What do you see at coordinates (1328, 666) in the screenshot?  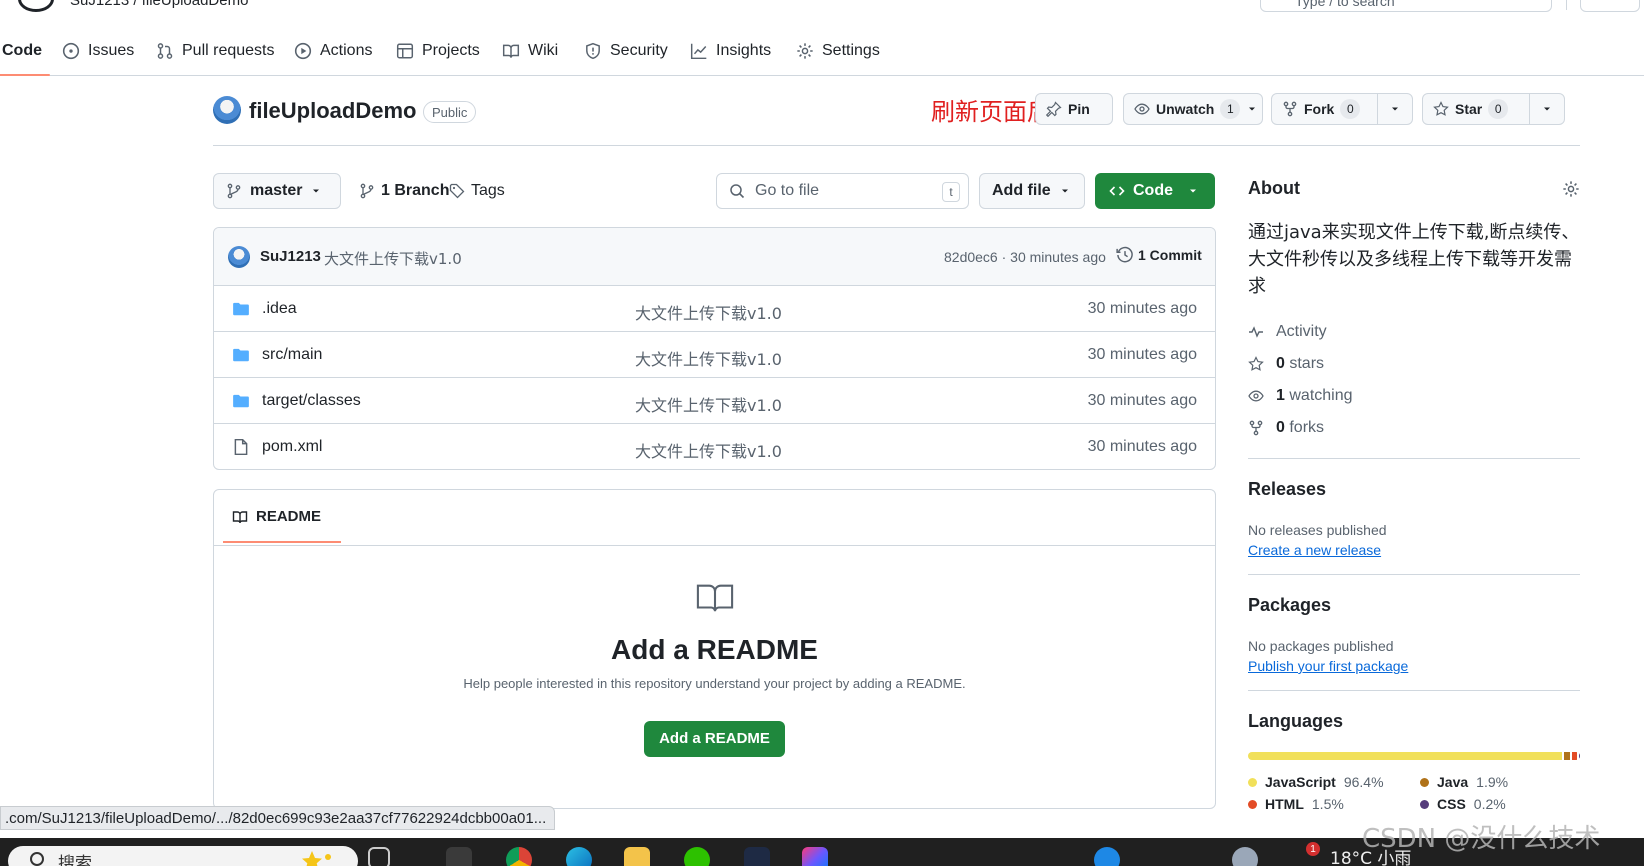 I see `publish-package-link: Publish your first package` at bounding box center [1328, 666].